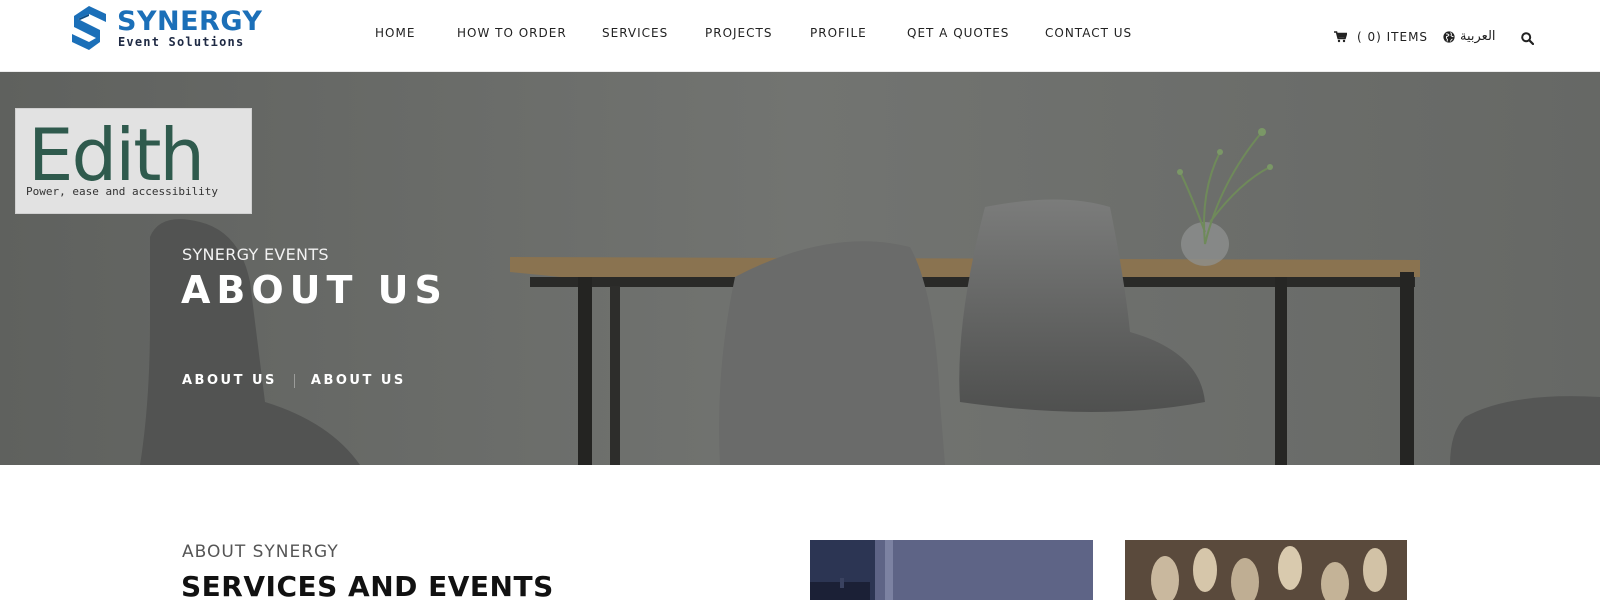  What do you see at coordinates (367, 586) in the screenshot?
I see `section-title: SERVICES AND EVENTS` at bounding box center [367, 586].